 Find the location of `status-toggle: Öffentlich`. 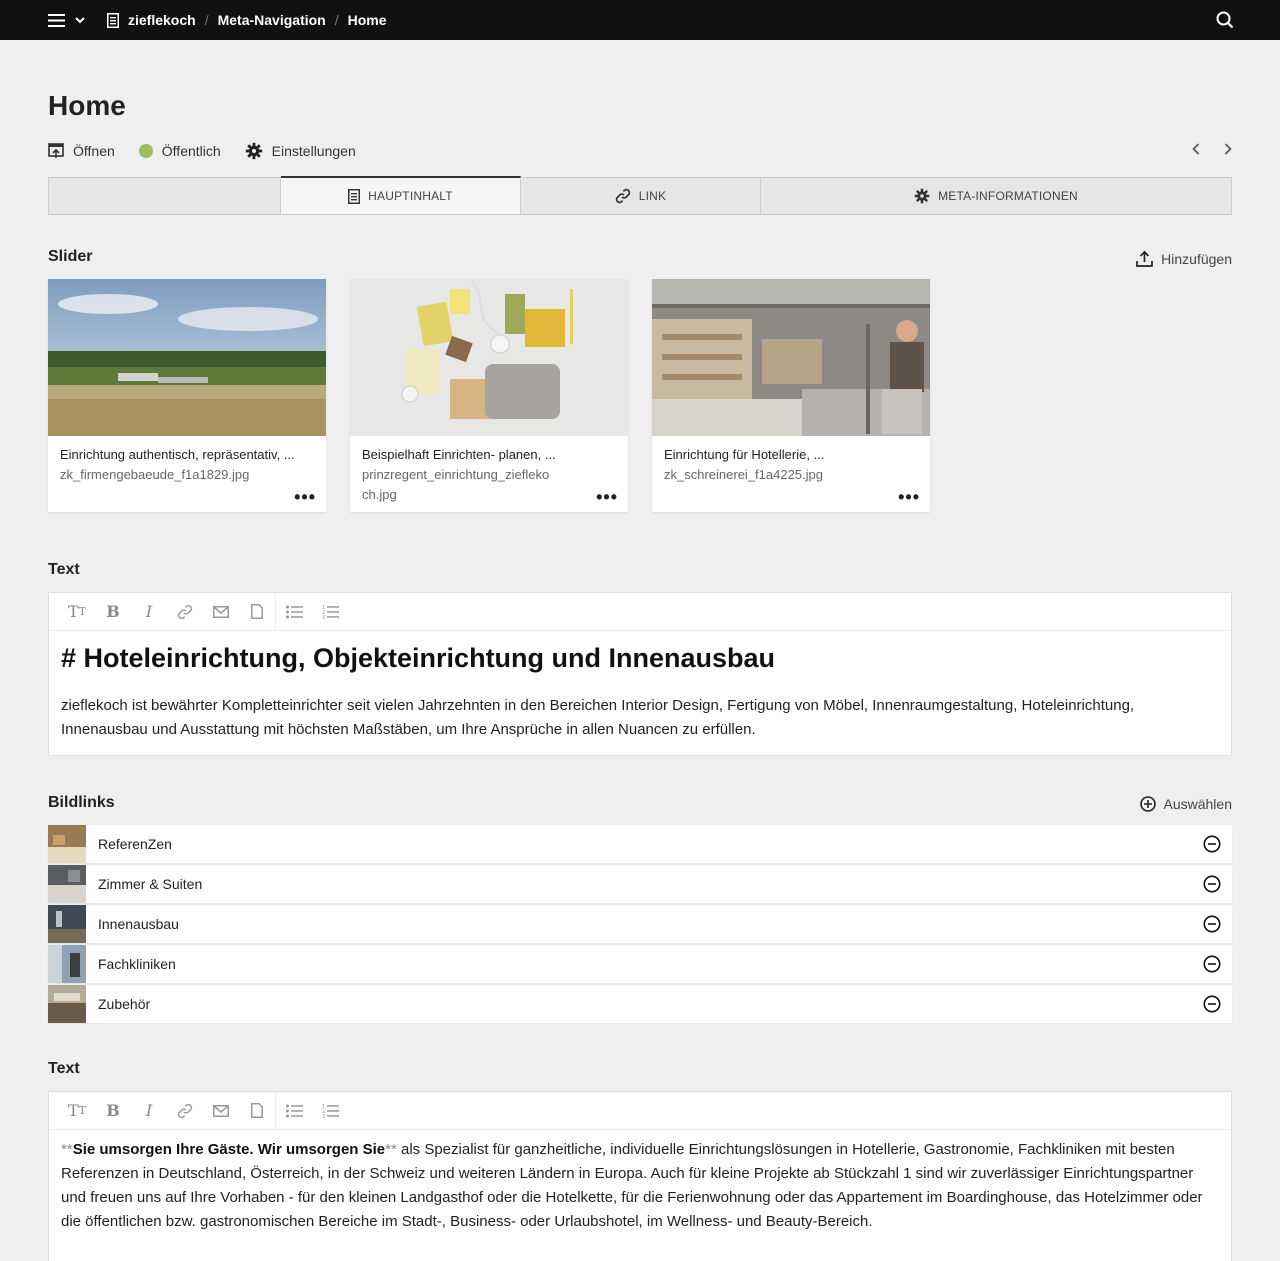

status-toggle: Öffentlich is located at coordinates (179, 151).